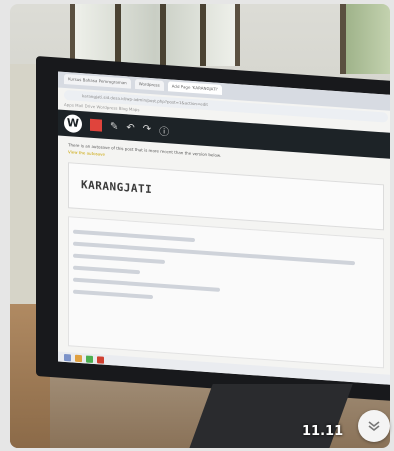 Image resolution: width=394 pixels, height=451 pixels. Describe the element at coordinates (365, 39) in the screenshot. I see `window-right` at that location.